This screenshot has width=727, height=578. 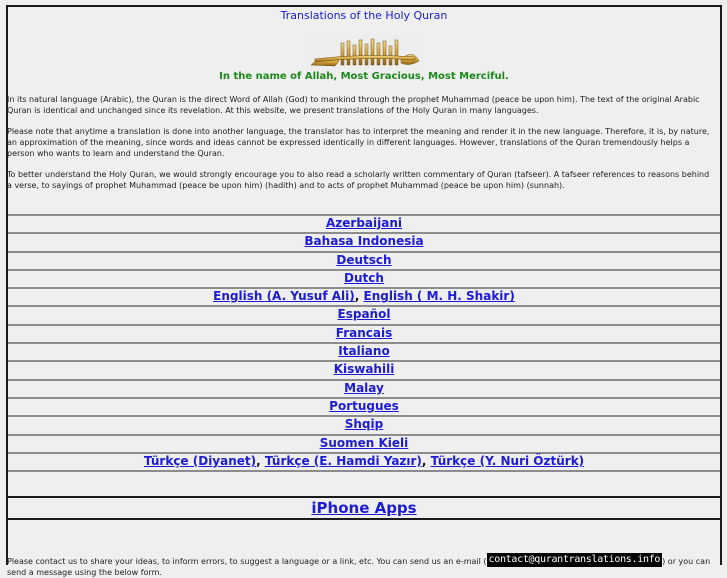 I want to click on language-link: Shqip, so click(x=364, y=424).